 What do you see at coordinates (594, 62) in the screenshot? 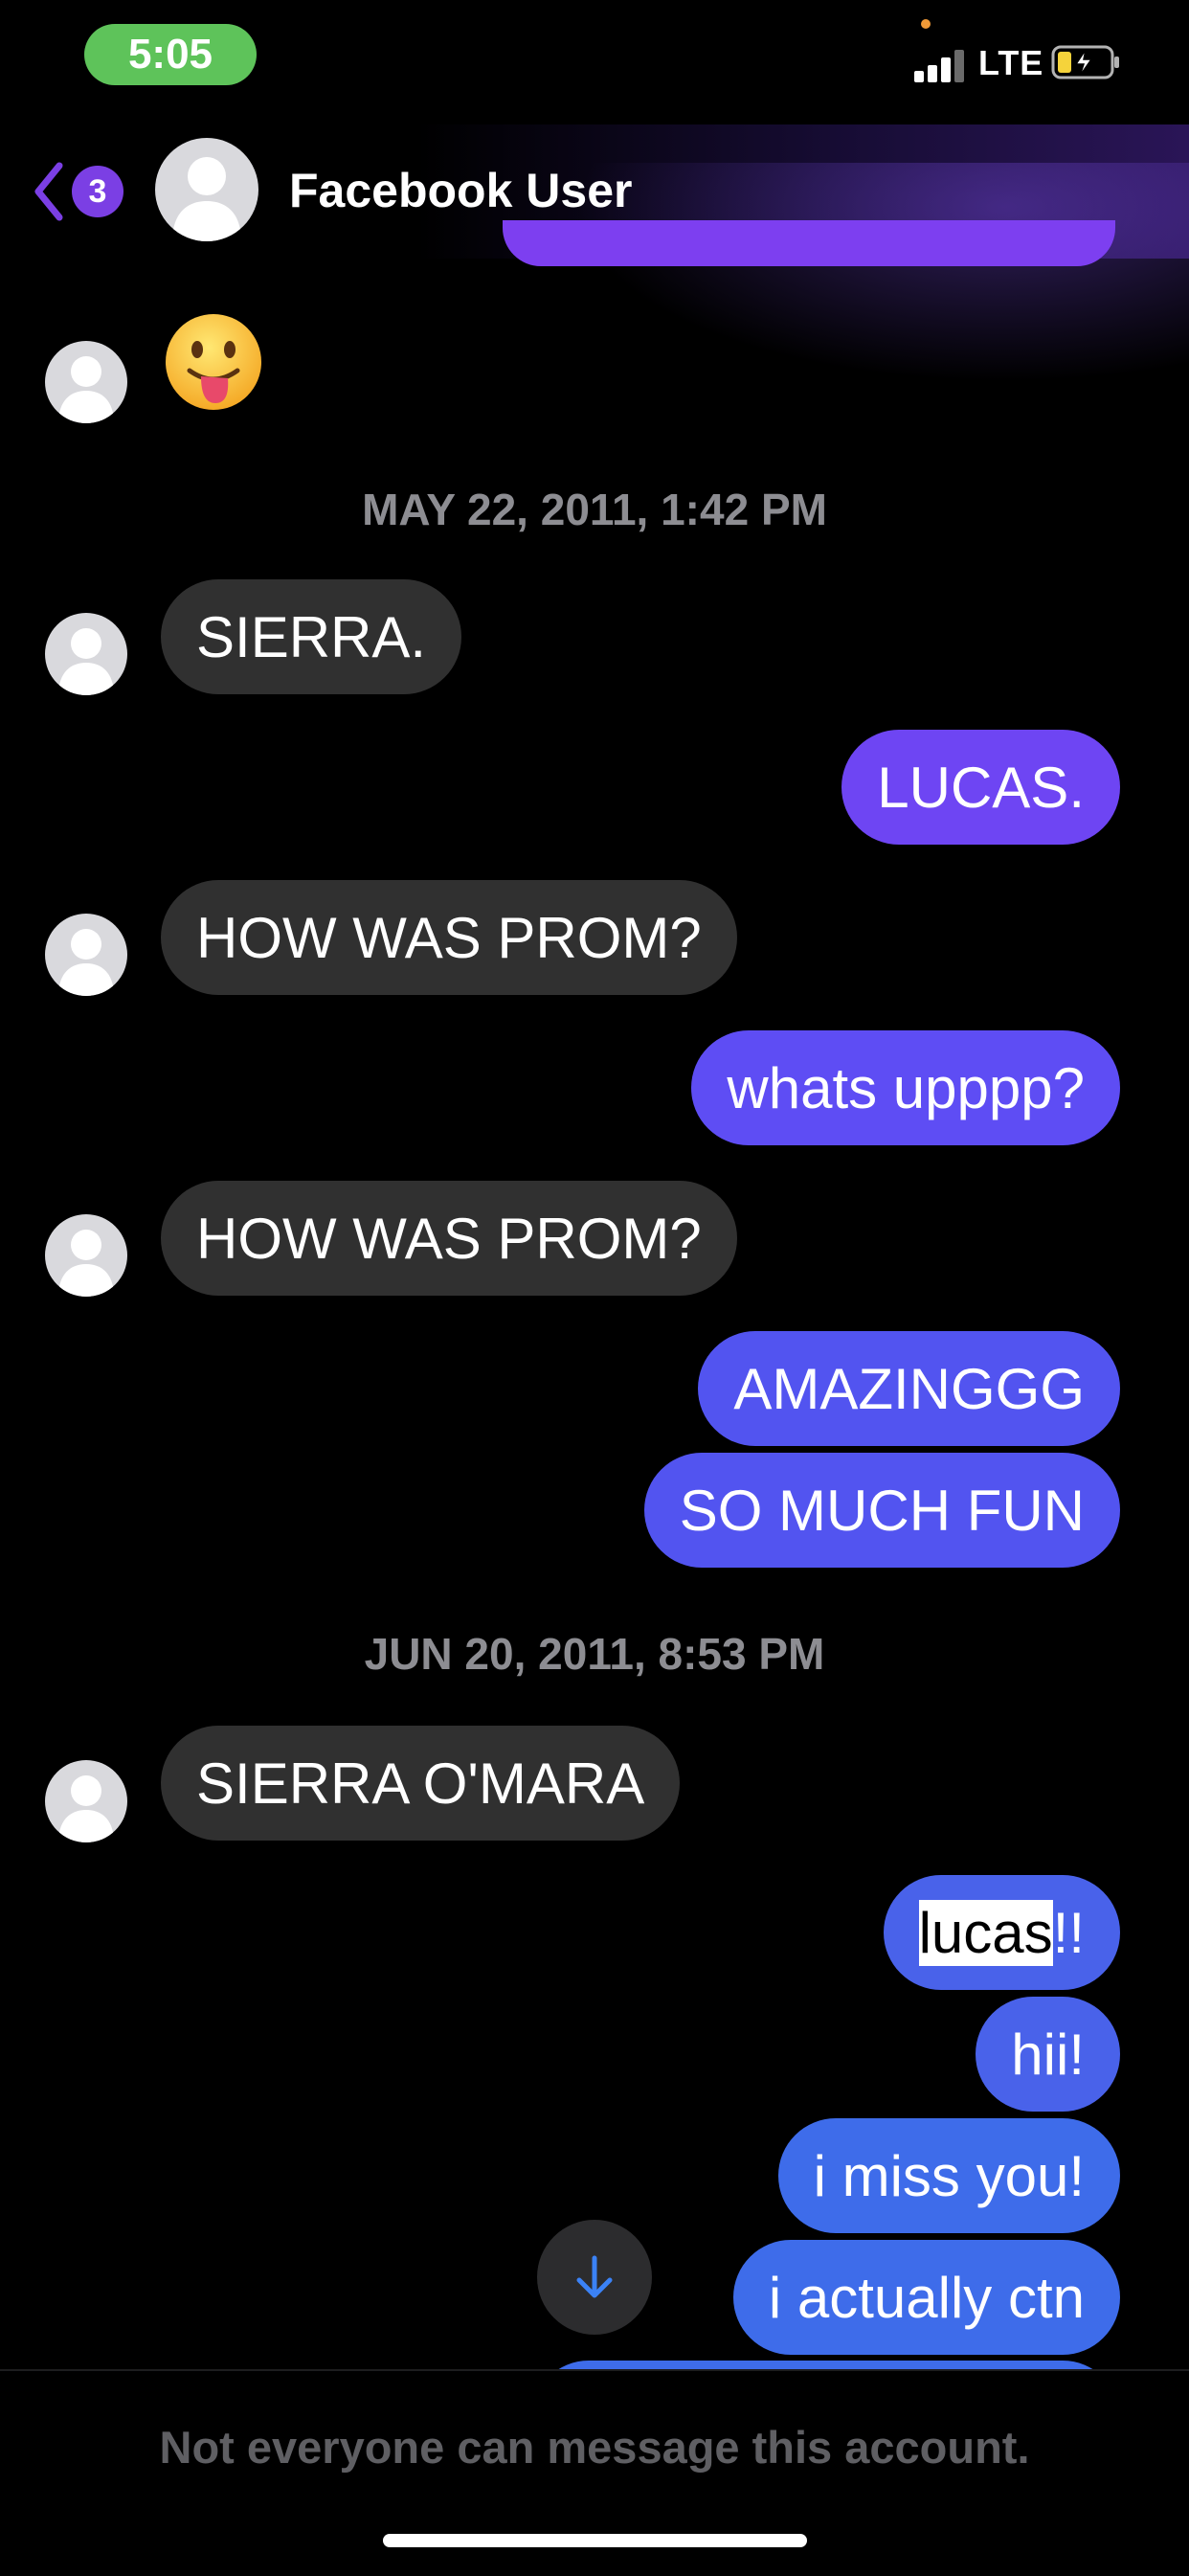
I see `status-bar: 5:05 LTE` at bounding box center [594, 62].